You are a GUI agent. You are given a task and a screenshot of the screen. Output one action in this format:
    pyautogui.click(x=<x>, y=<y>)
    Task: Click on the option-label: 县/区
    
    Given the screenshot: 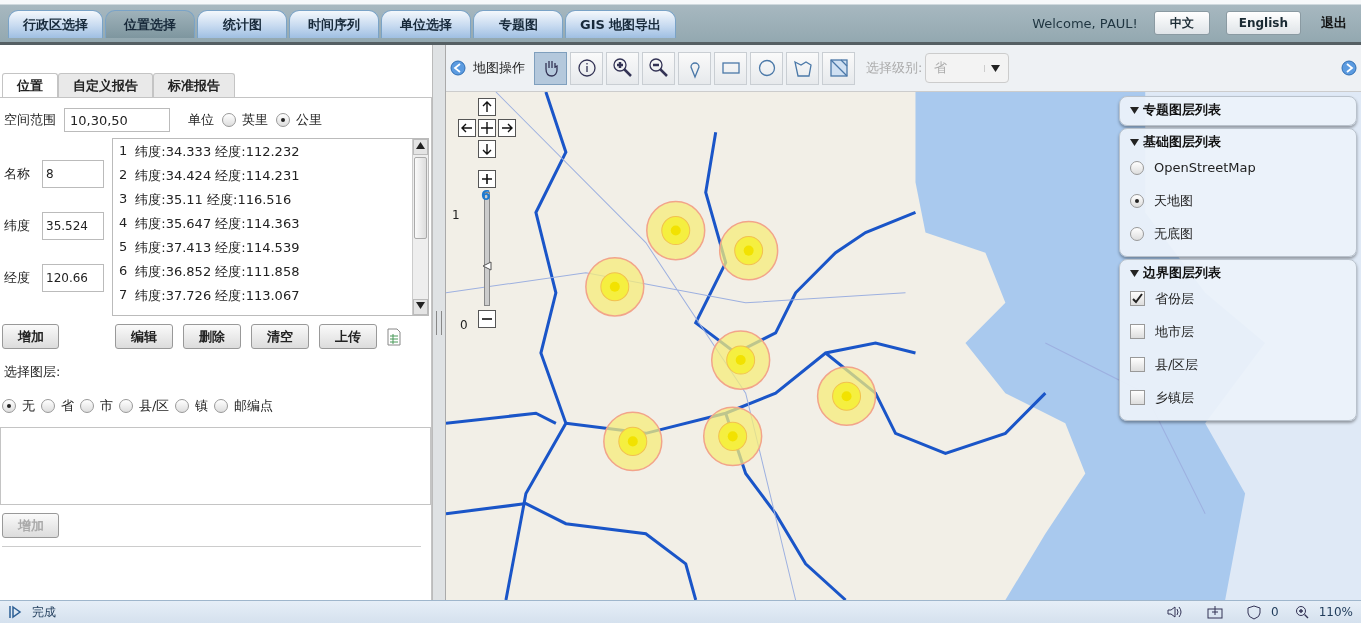 What is the action you would take?
    pyautogui.click(x=154, y=406)
    